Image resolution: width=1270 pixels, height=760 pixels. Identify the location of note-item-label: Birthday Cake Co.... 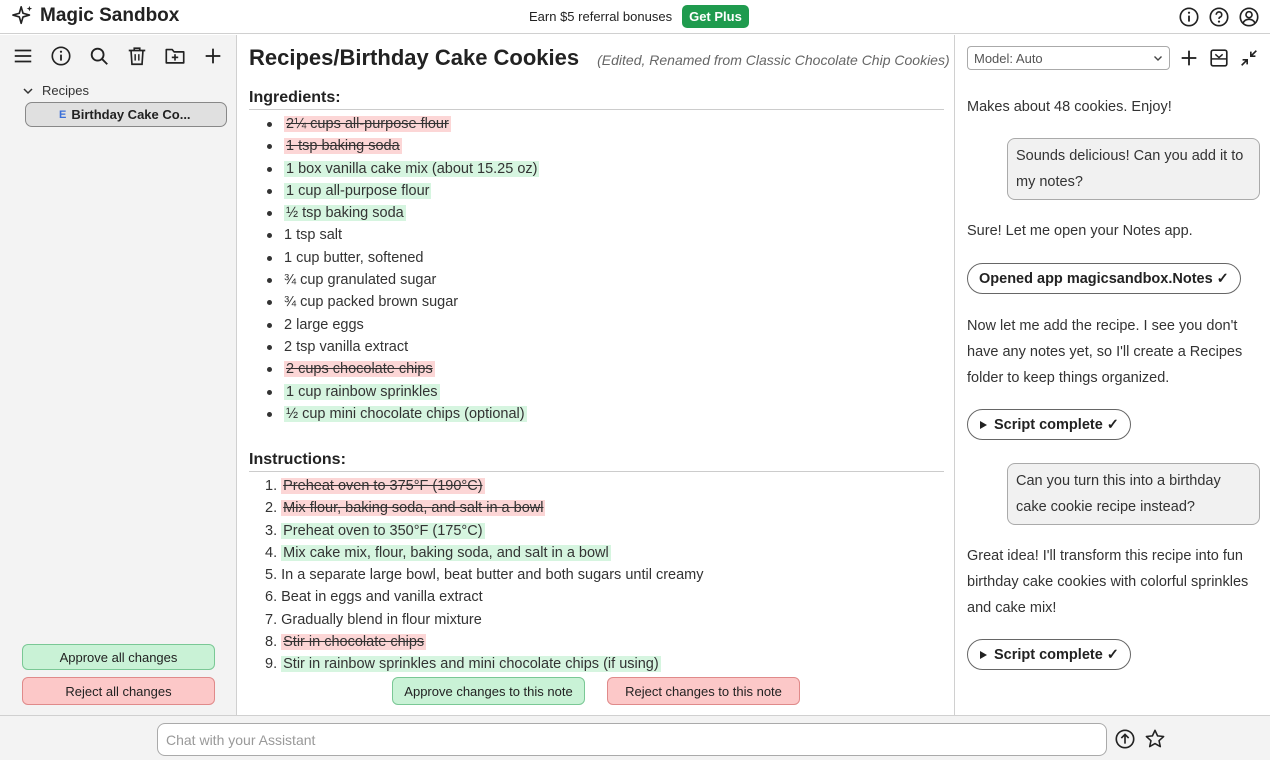
(131, 114).